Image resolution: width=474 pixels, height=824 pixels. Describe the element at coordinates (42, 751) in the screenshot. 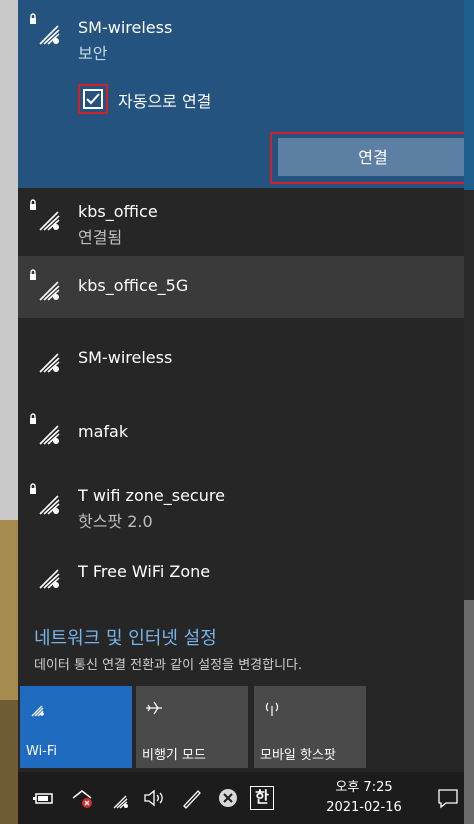

I see `tile-label: Wi-Fi` at that location.